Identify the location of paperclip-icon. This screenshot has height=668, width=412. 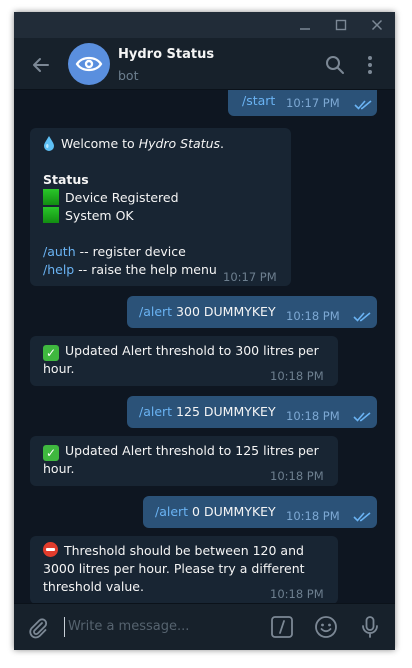
(38, 628).